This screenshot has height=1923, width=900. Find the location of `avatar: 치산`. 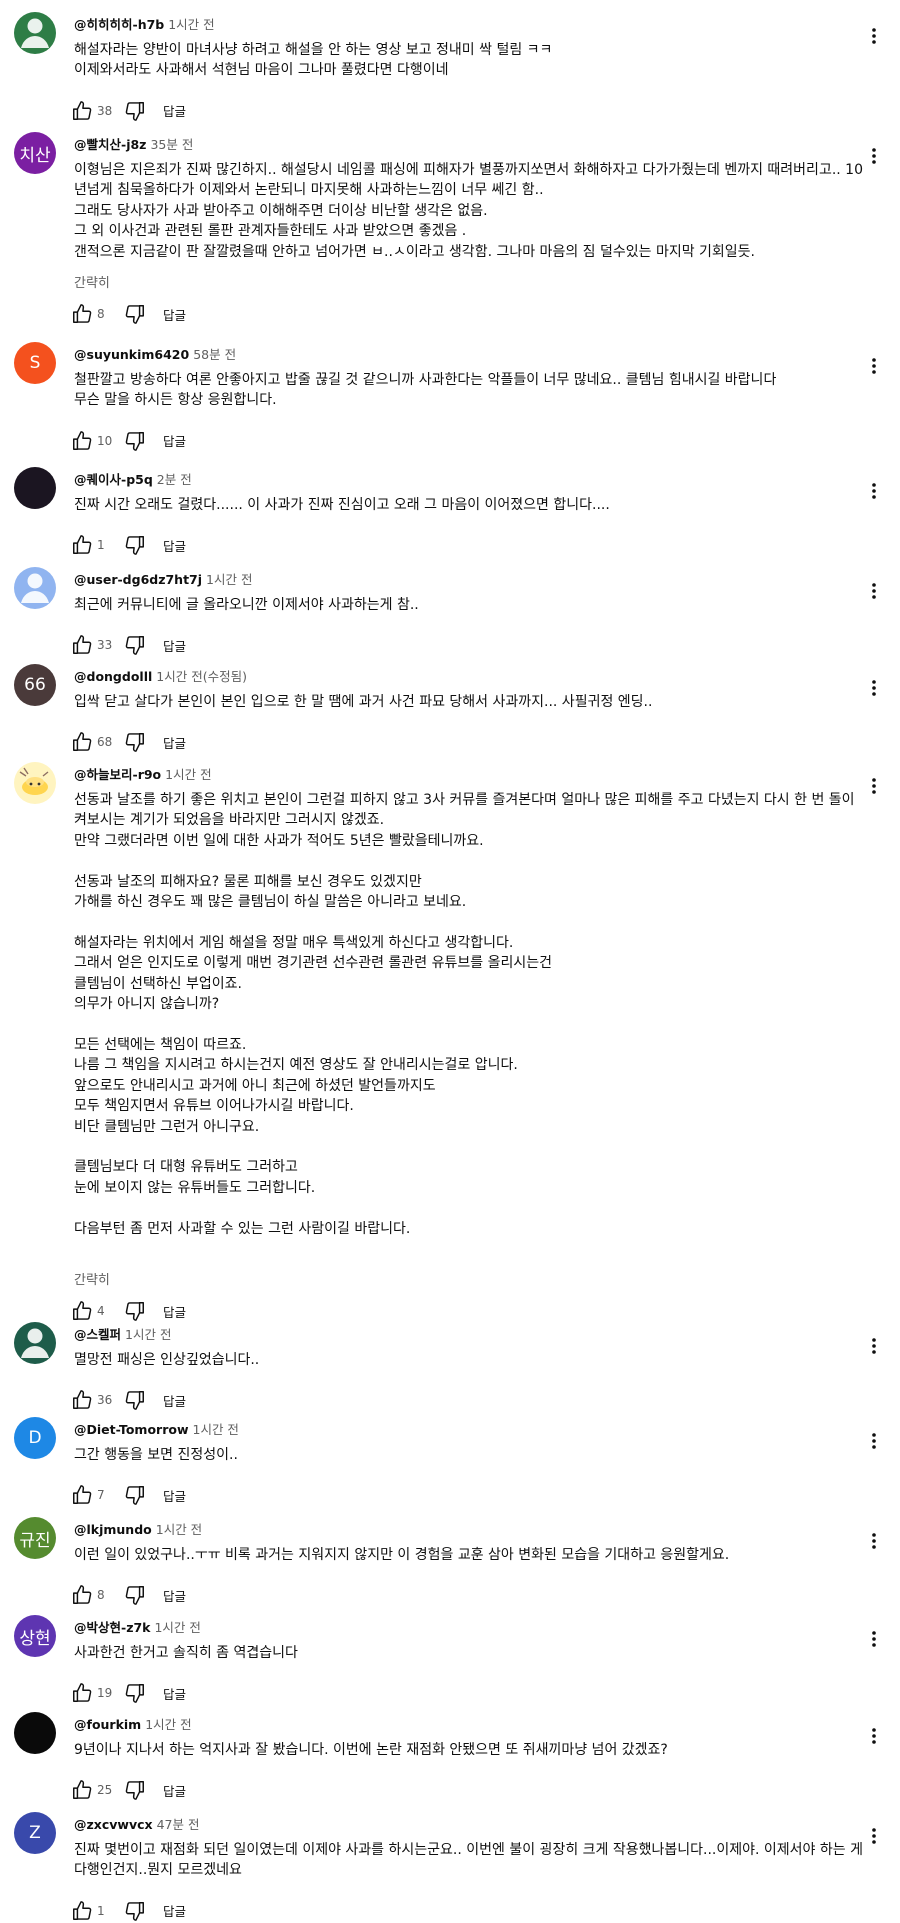

avatar: 치산 is located at coordinates (35, 153).